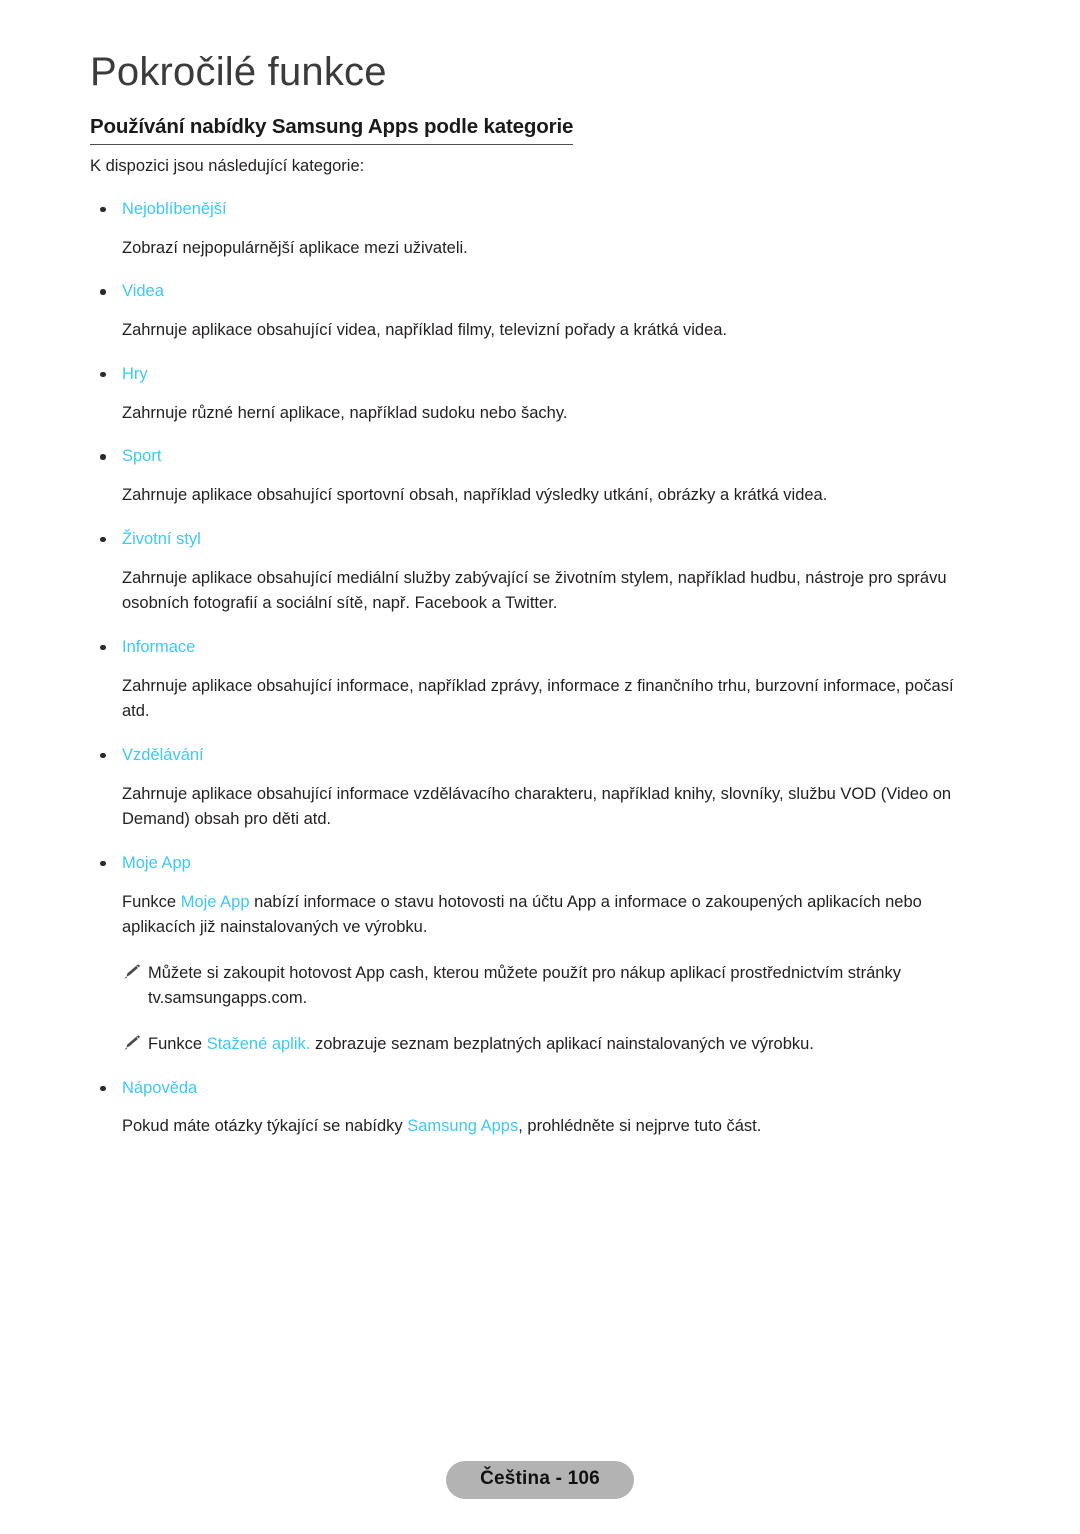 The width and height of the screenshot is (1080, 1534). I want to click on page-footer: Čeština - 106, so click(540, 1480).